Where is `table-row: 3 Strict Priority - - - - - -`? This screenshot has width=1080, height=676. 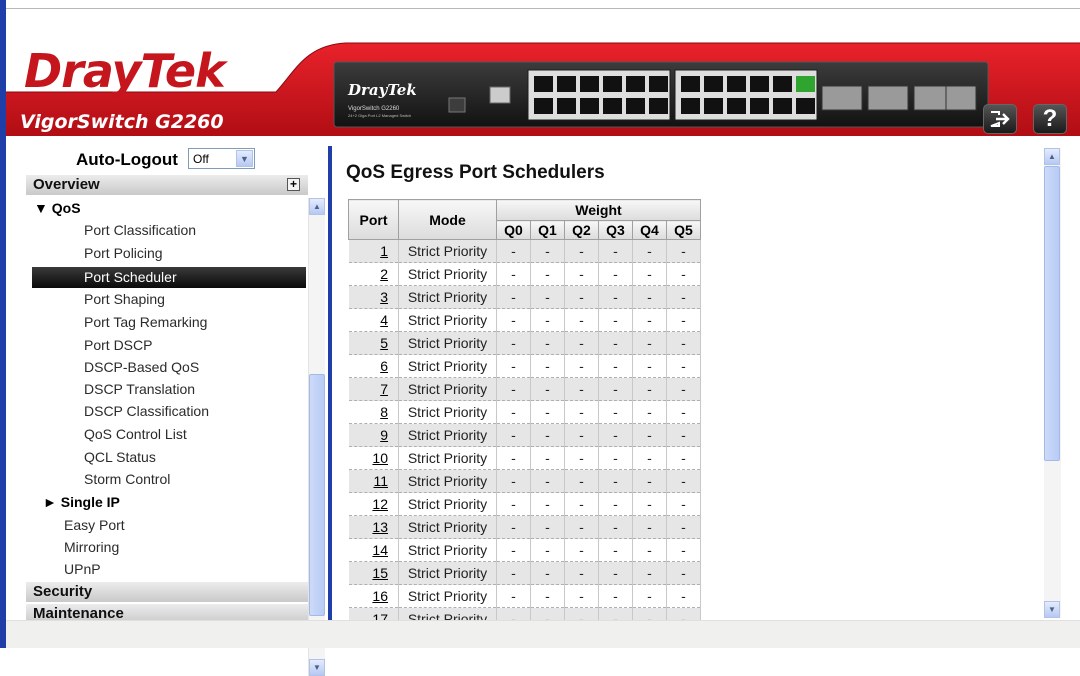 table-row: 3 Strict Priority - - - - - - is located at coordinates (524, 297).